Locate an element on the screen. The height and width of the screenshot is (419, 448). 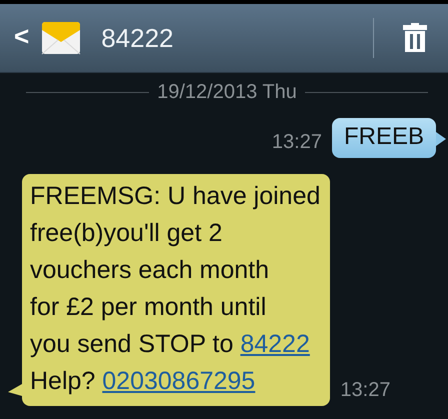
message-text: FREEB is located at coordinates (384, 137).